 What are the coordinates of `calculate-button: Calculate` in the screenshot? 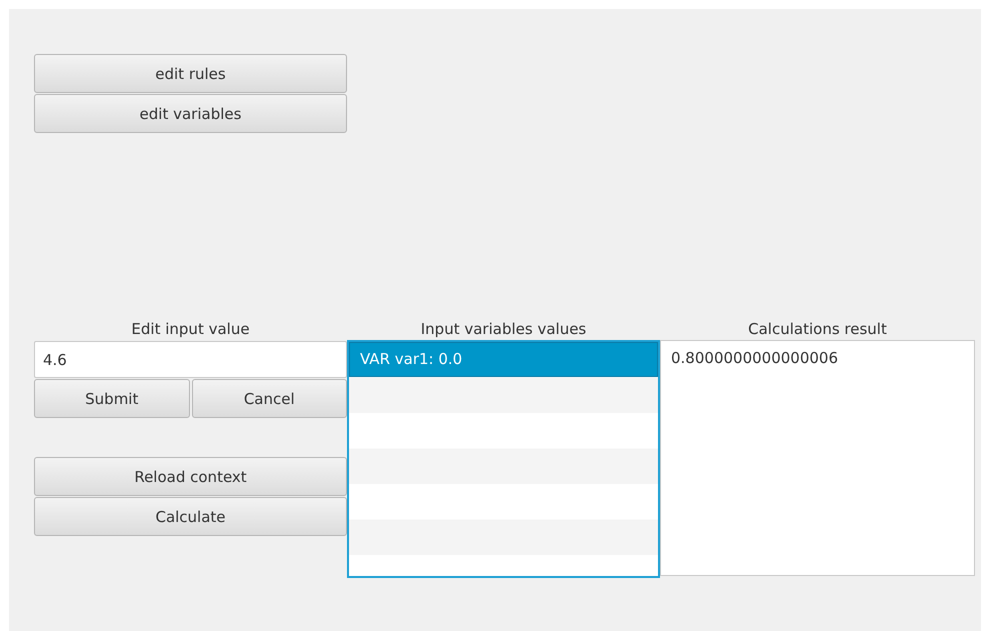 It's located at (190, 516).